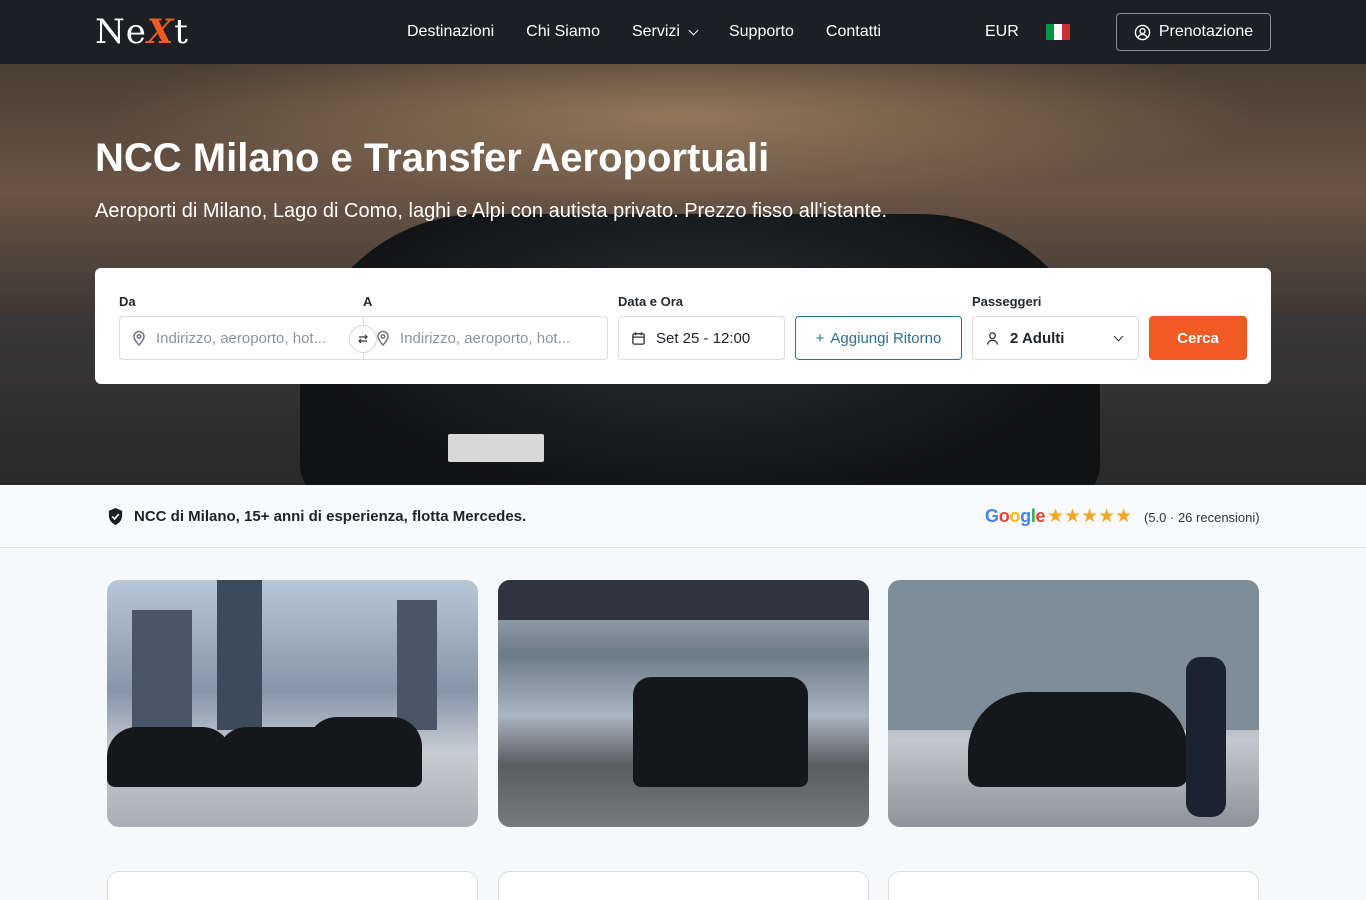 This screenshot has height=900, width=1366. I want to click on google-logo: Google, so click(1015, 516).